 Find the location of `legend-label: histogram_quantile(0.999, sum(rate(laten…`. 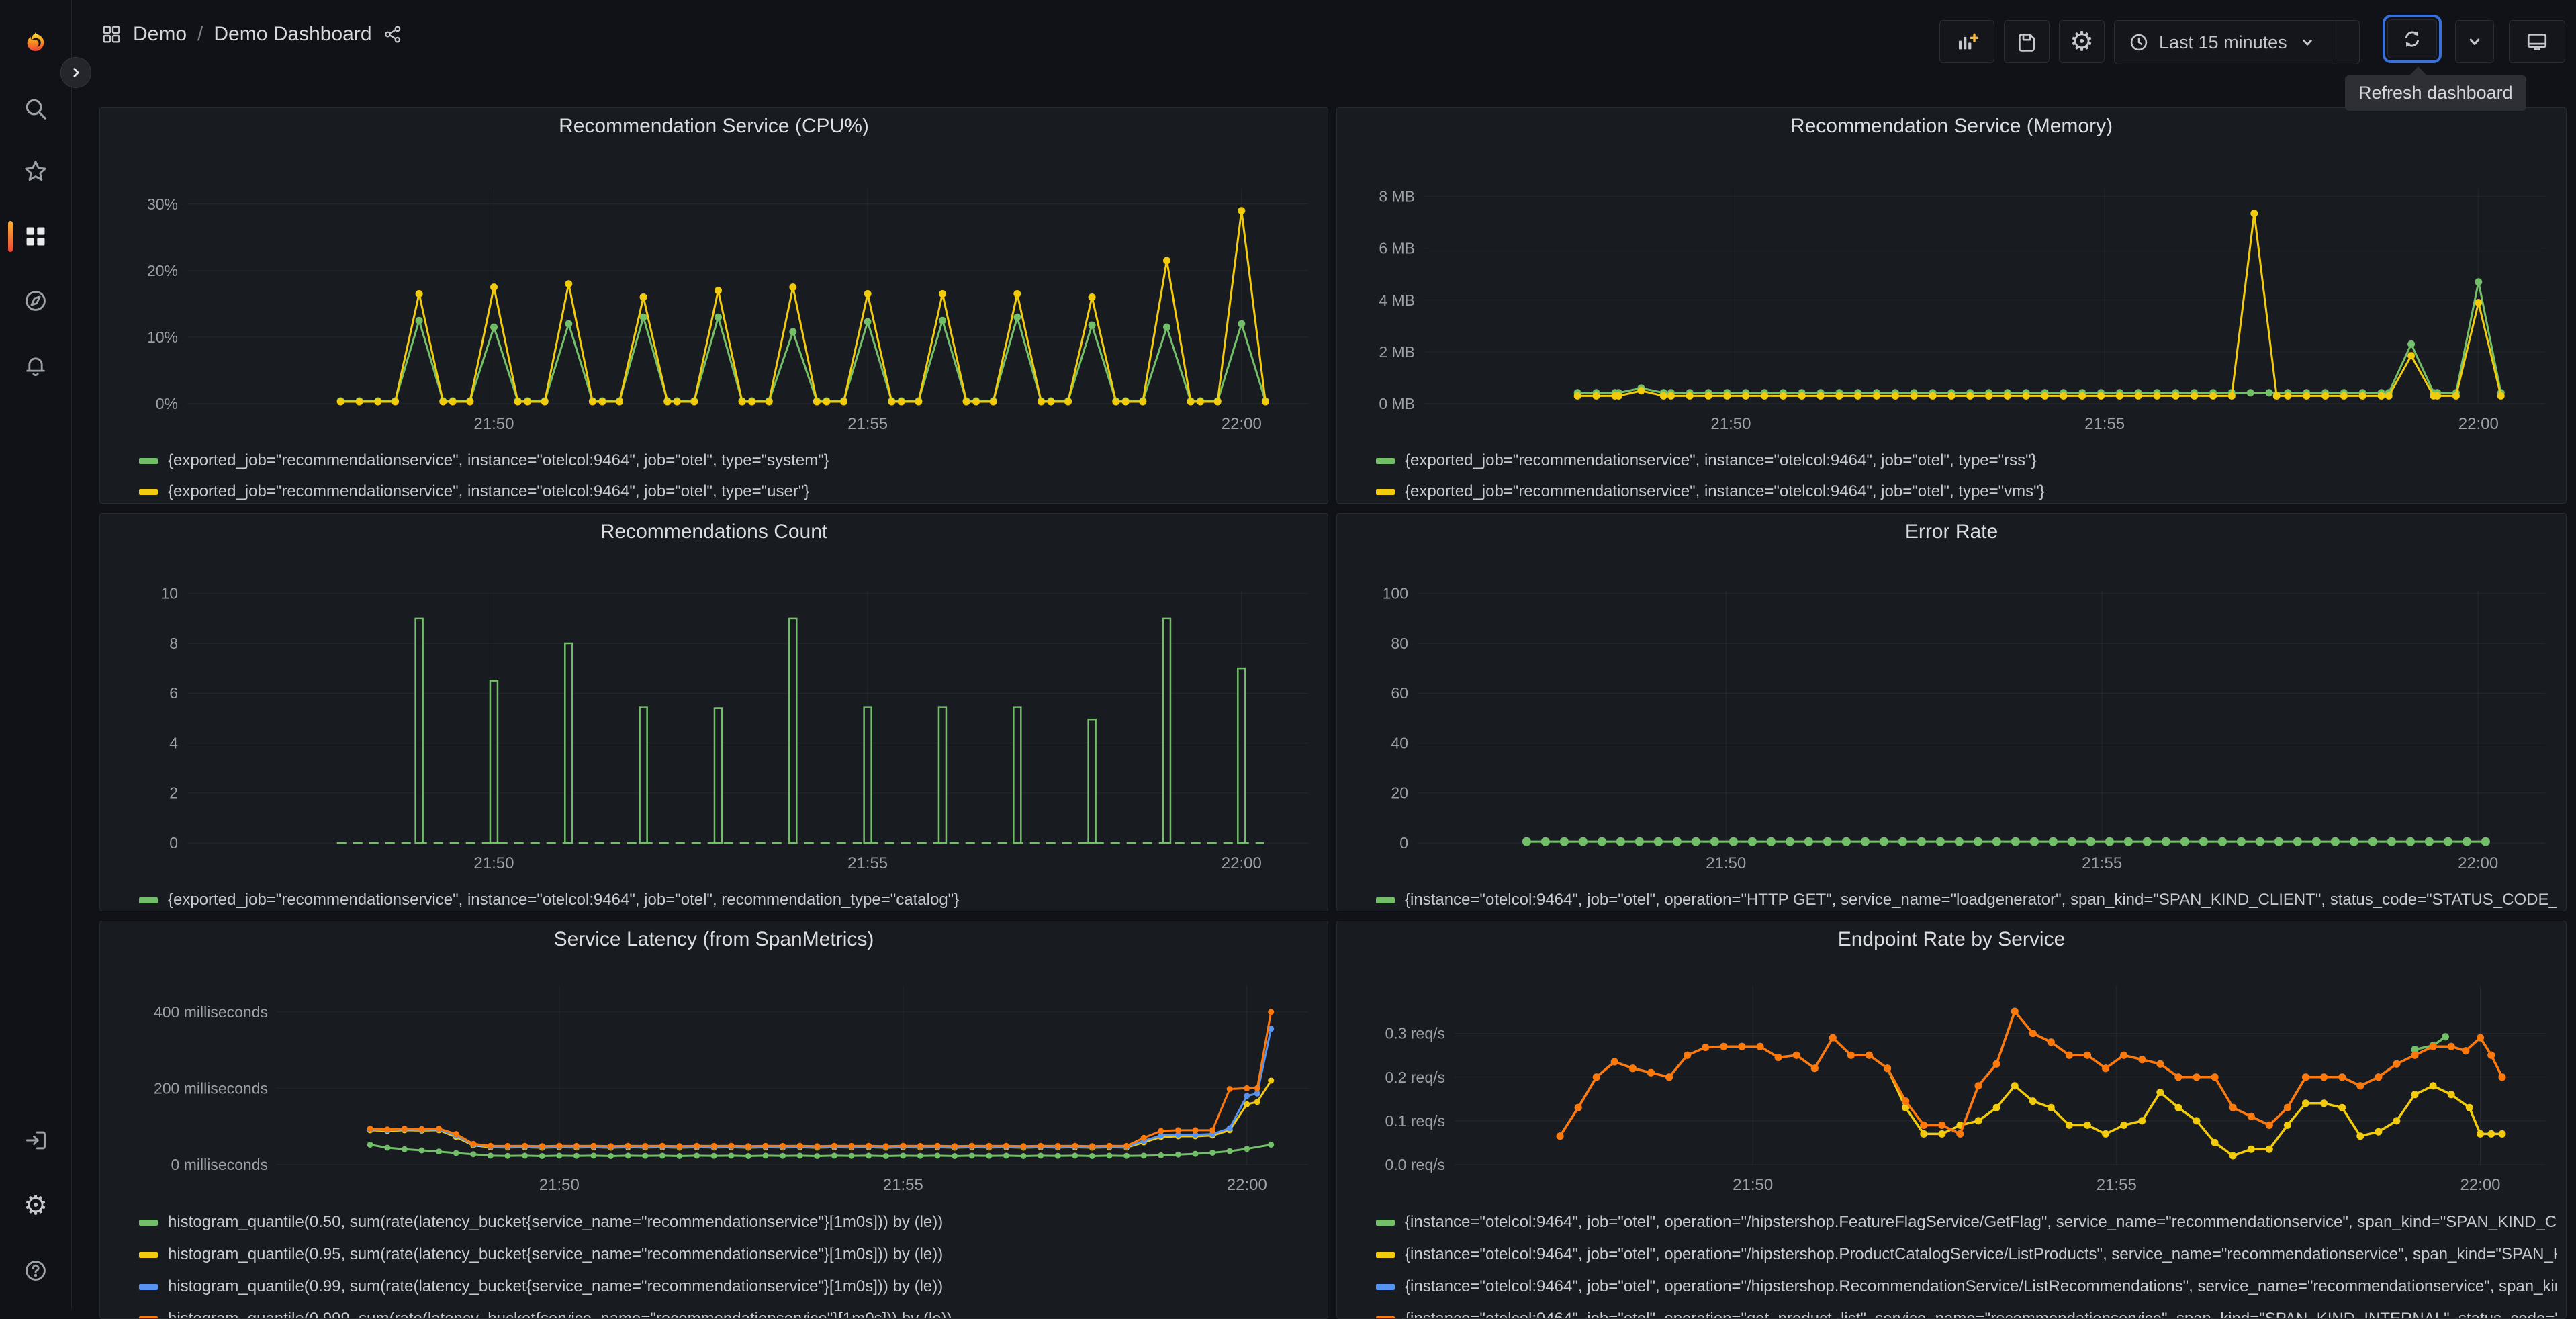

legend-label: histogram_quantile(0.999, sum(rate(laten… is located at coordinates (560, 1314).